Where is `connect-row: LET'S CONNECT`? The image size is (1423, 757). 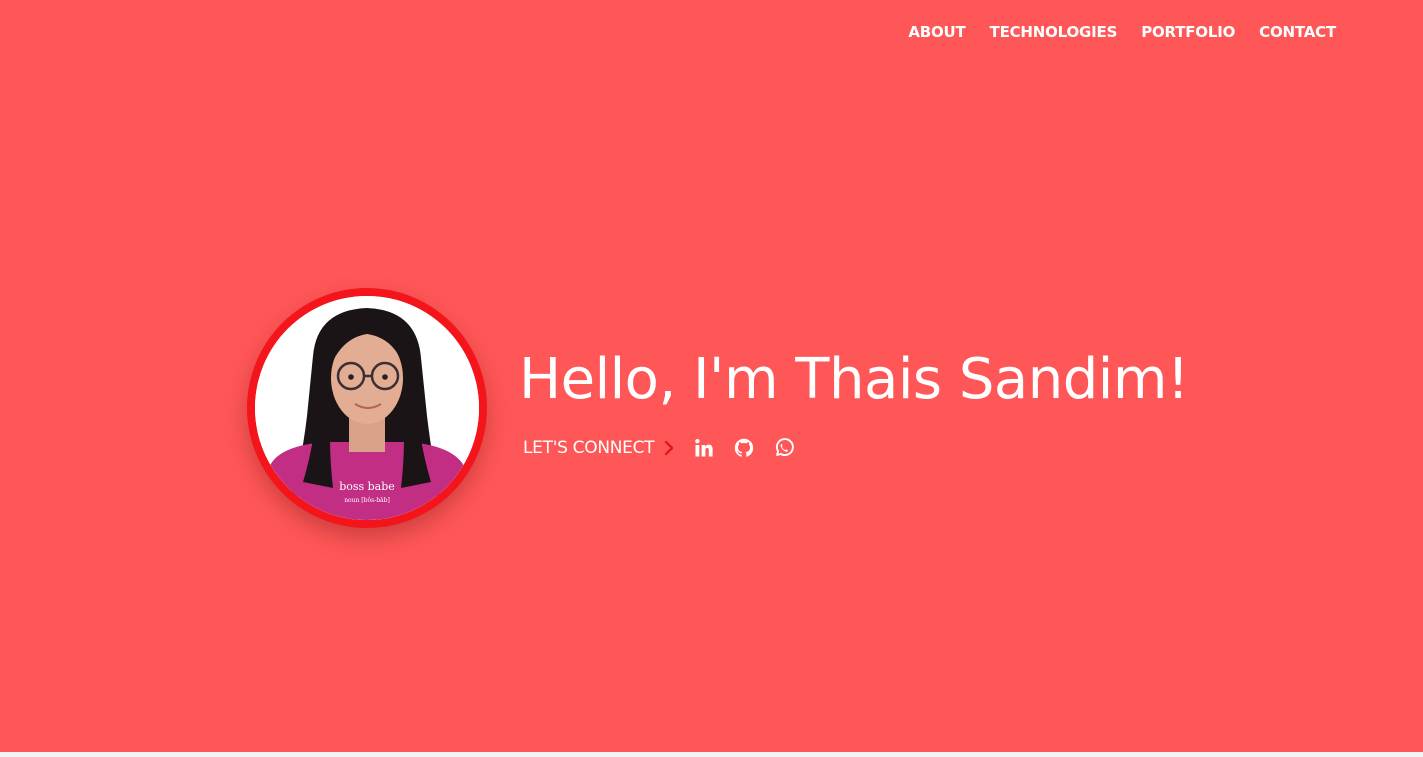
connect-row: LET'S CONNECT is located at coordinates (659, 448).